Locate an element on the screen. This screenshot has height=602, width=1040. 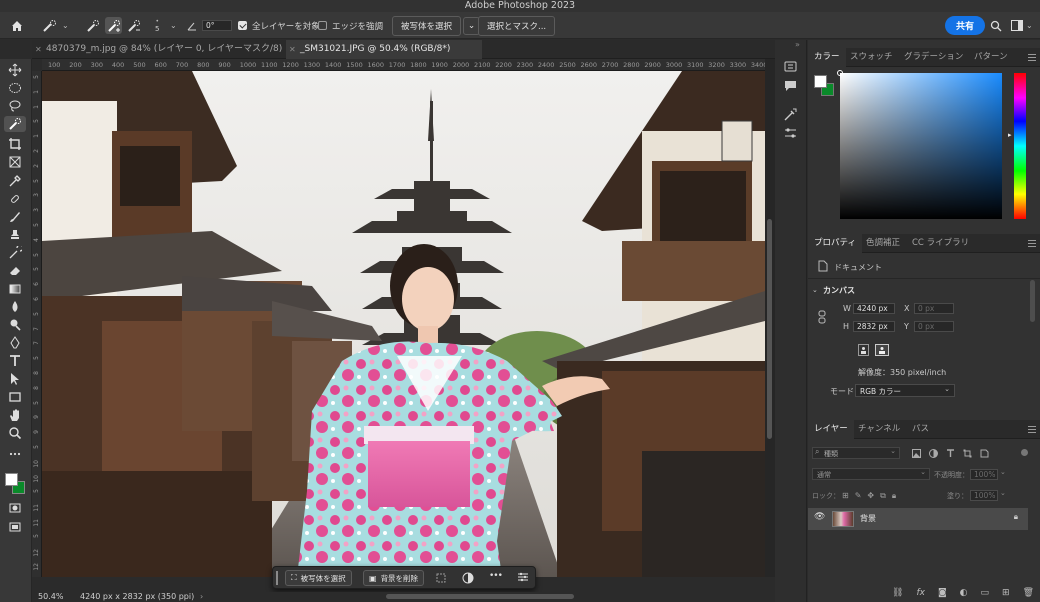
lock-image-icon: ✎ is located at coordinates (858, 496).